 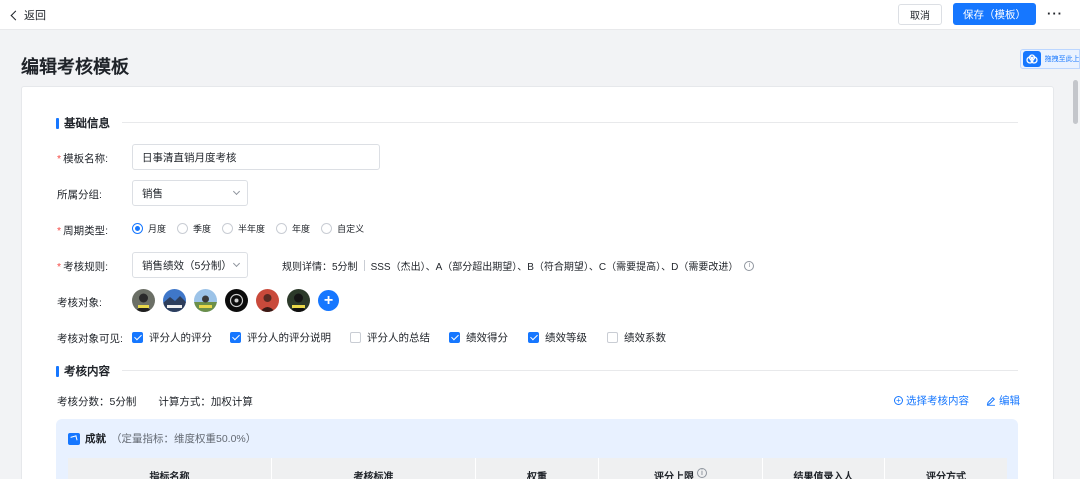 What do you see at coordinates (75, 67) in the screenshot?
I see `page-title: 编辑考核模板` at bounding box center [75, 67].